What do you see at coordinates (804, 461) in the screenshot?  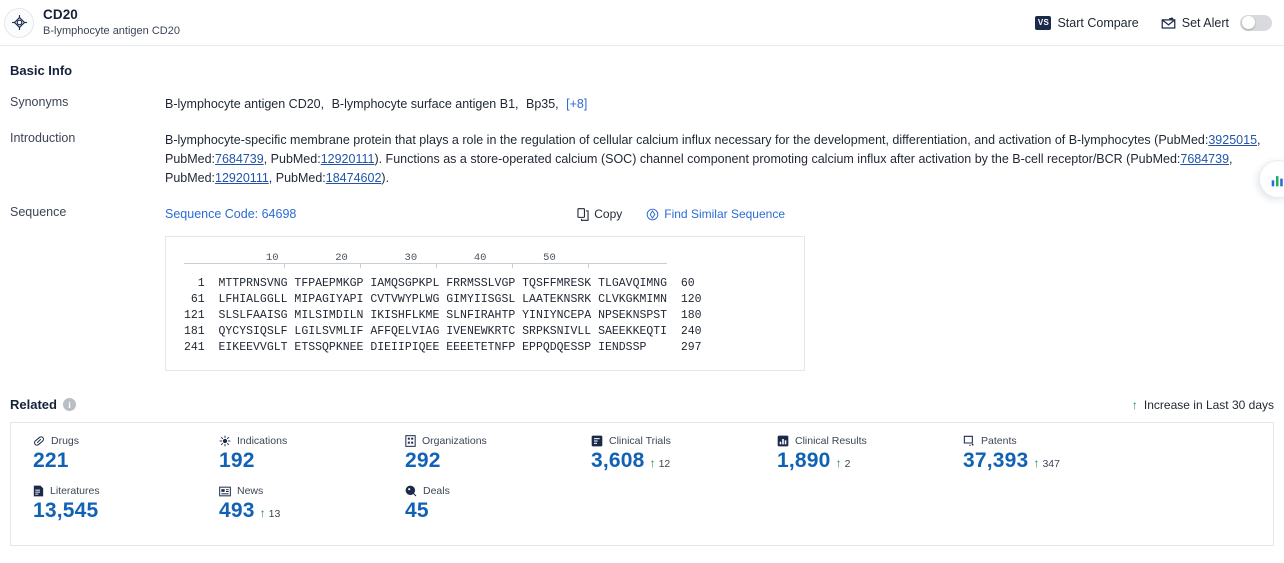 I see `metric-value: 1,890` at bounding box center [804, 461].